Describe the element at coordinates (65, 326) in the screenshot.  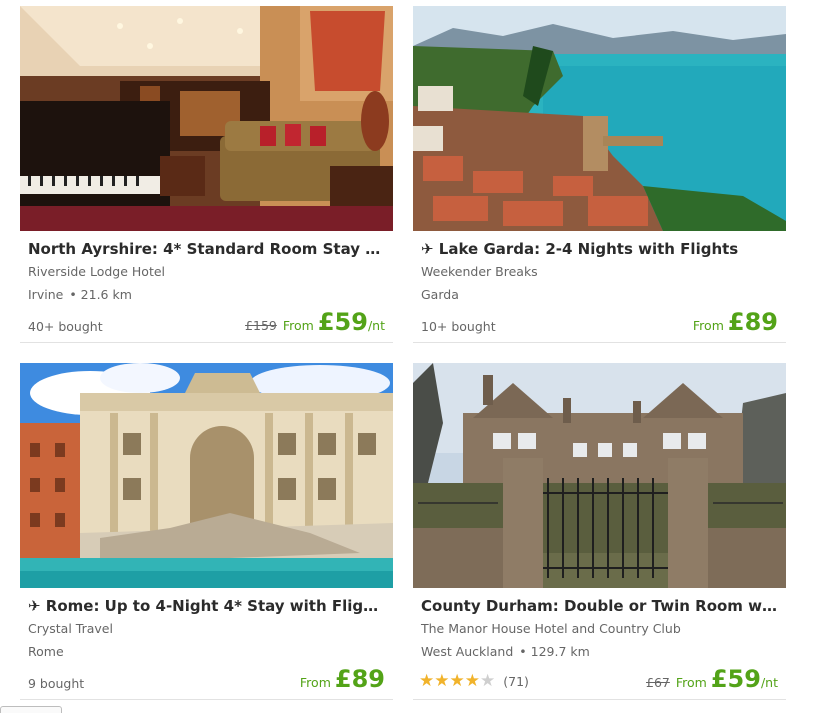
I see `bought-count: 40+ bought` at that location.